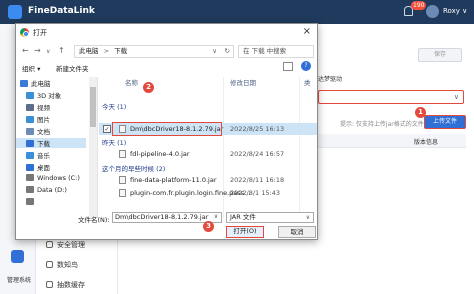  What do you see at coordinates (440, 55) in the screenshot?
I see `save-button: 保存` at bounding box center [440, 55].